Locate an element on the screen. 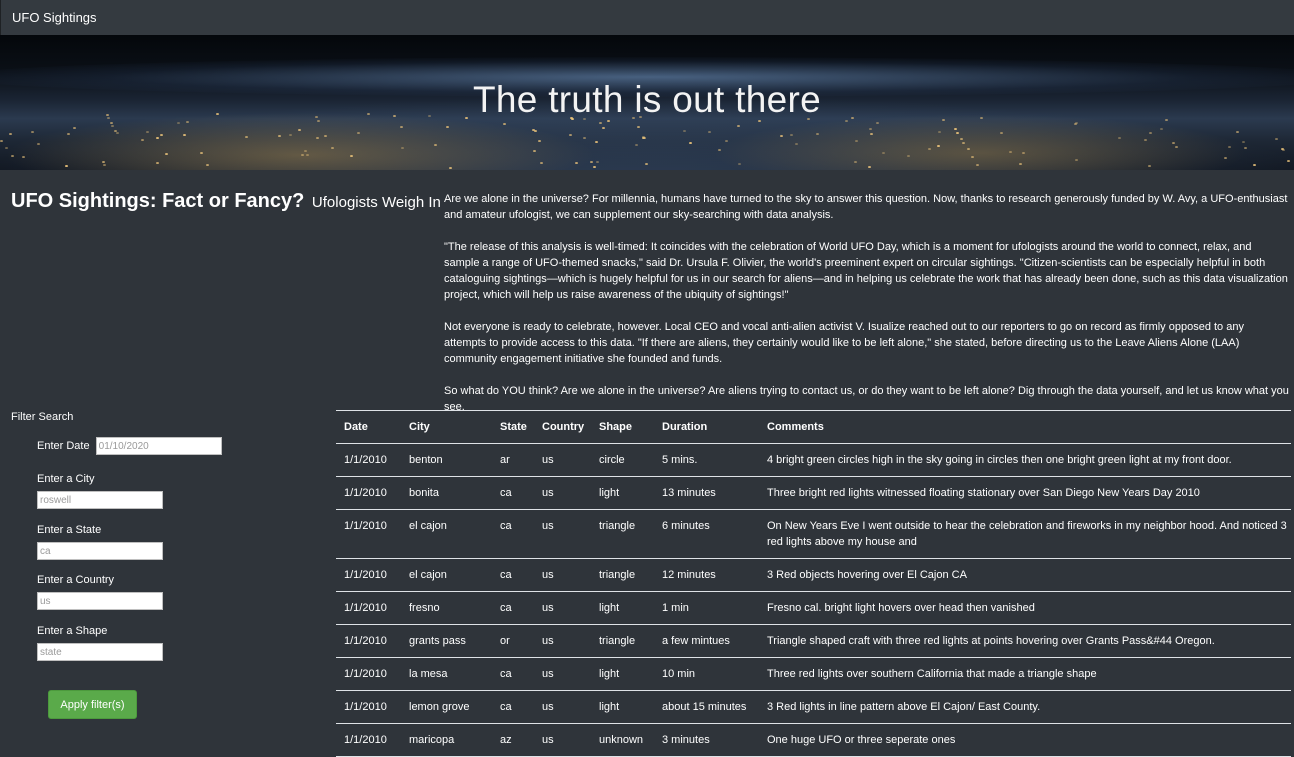  column-header-comments: Comments is located at coordinates (1025, 427).